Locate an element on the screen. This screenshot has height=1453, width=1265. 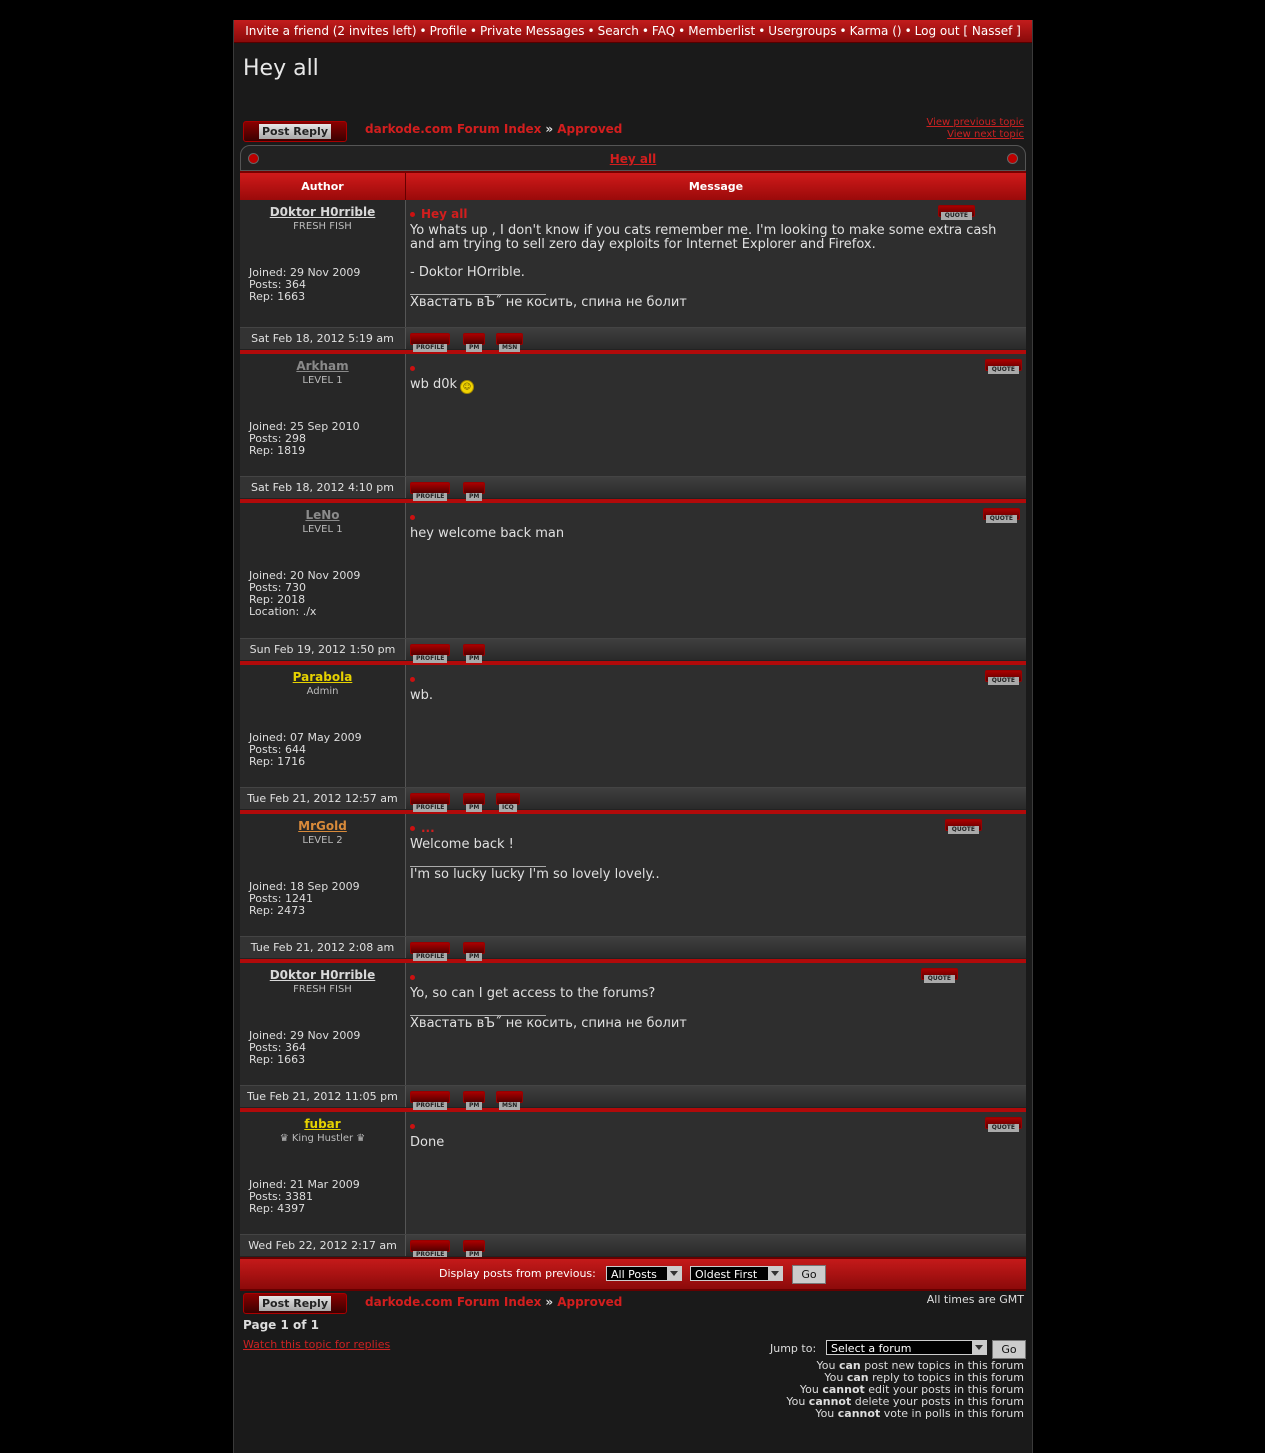
nav-usergroups-link: Usergroups is located at coordinates (802, 31).